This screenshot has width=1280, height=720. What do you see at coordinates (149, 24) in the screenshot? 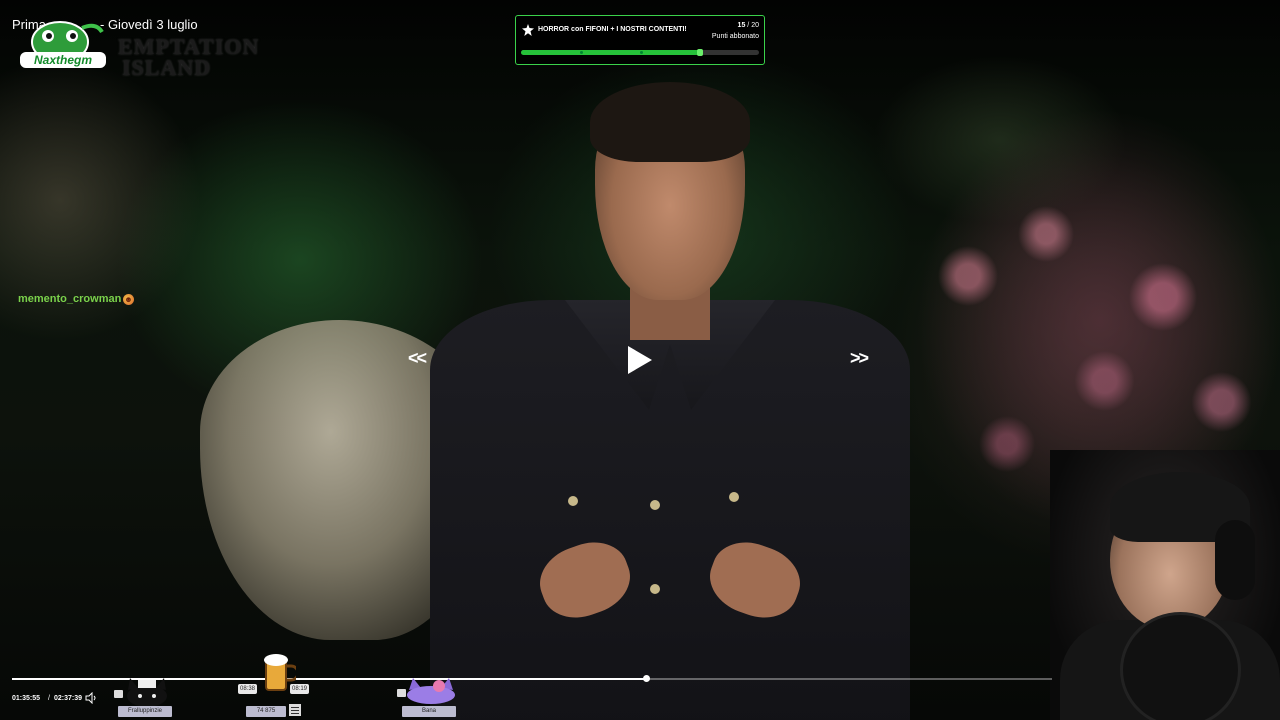
I see `stream-title-part2: - Giovedì 3 luglio` at bounding box center [149, 24].